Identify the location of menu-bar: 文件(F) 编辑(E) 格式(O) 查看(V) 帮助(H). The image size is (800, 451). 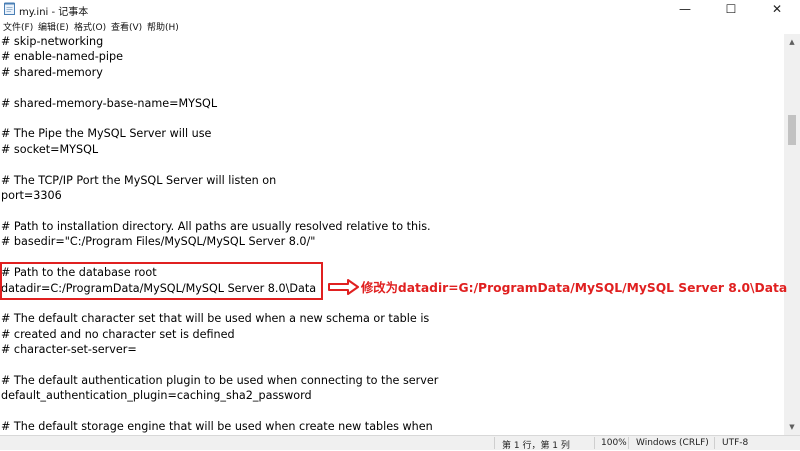
(400, 26).